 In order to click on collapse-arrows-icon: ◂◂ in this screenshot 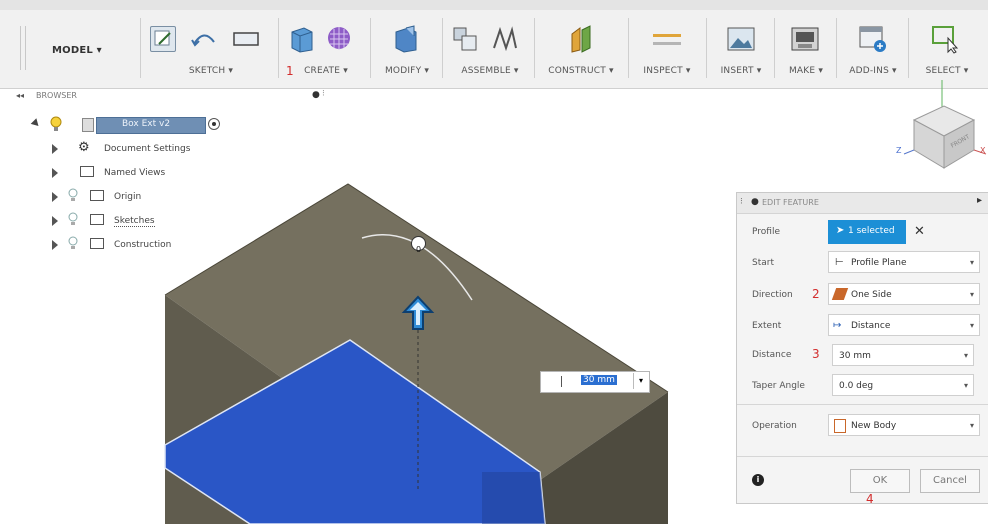, I will do `click(20, 95)`.